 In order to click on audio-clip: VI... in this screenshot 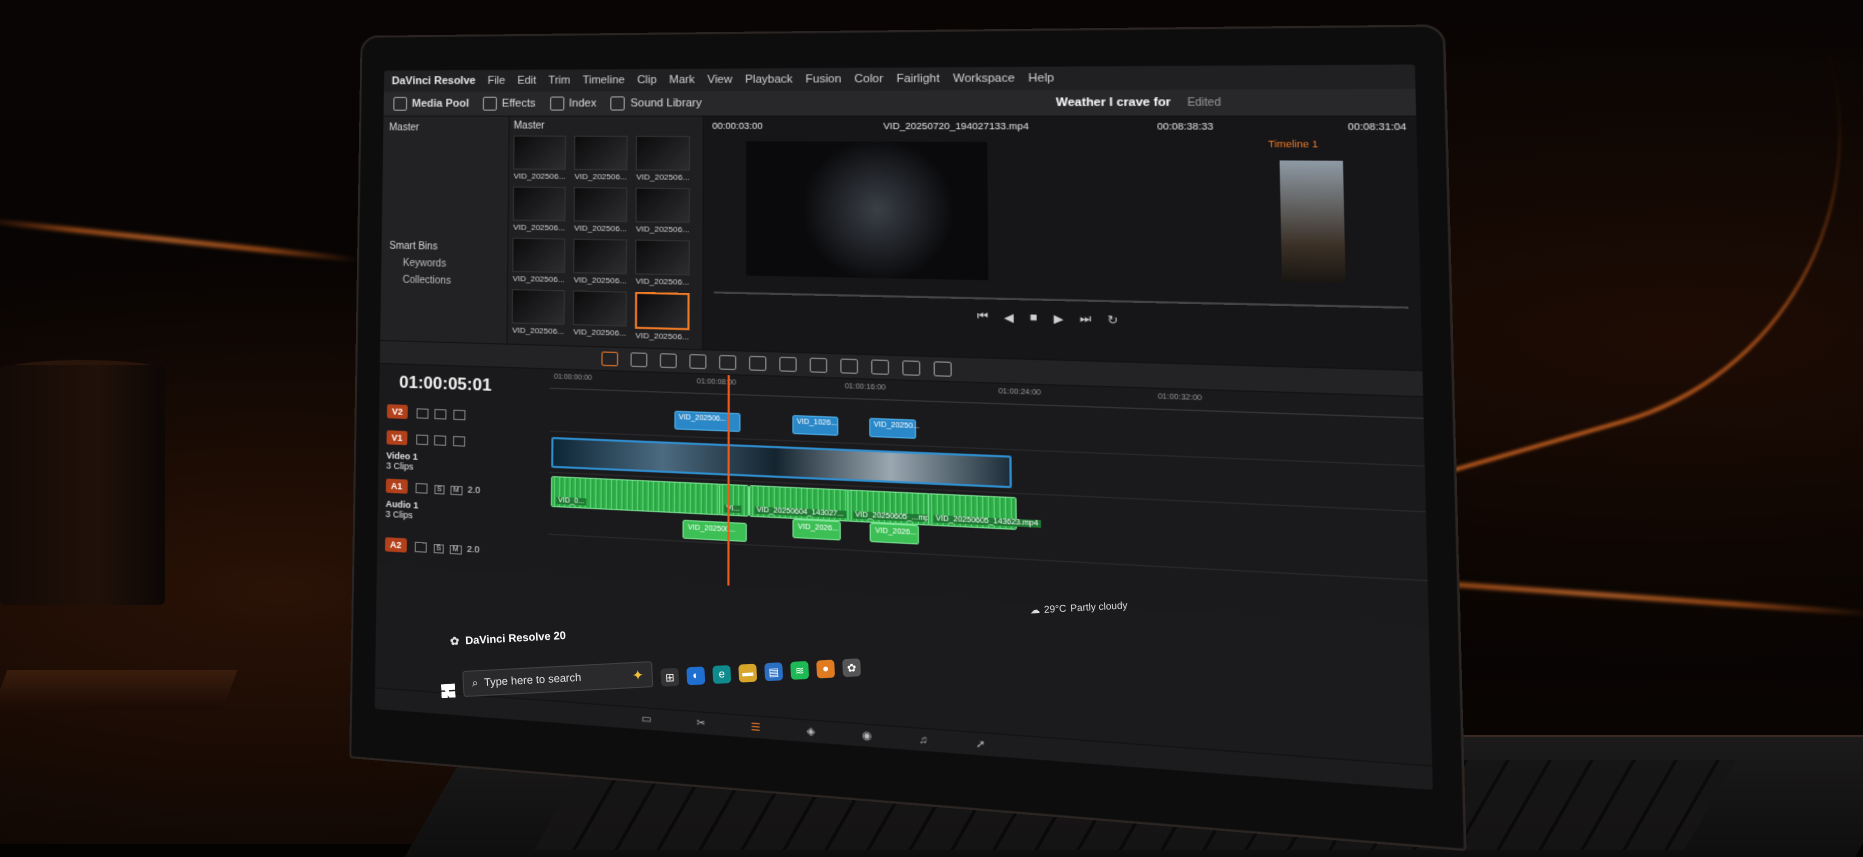, I will do `click(734, 500)`.